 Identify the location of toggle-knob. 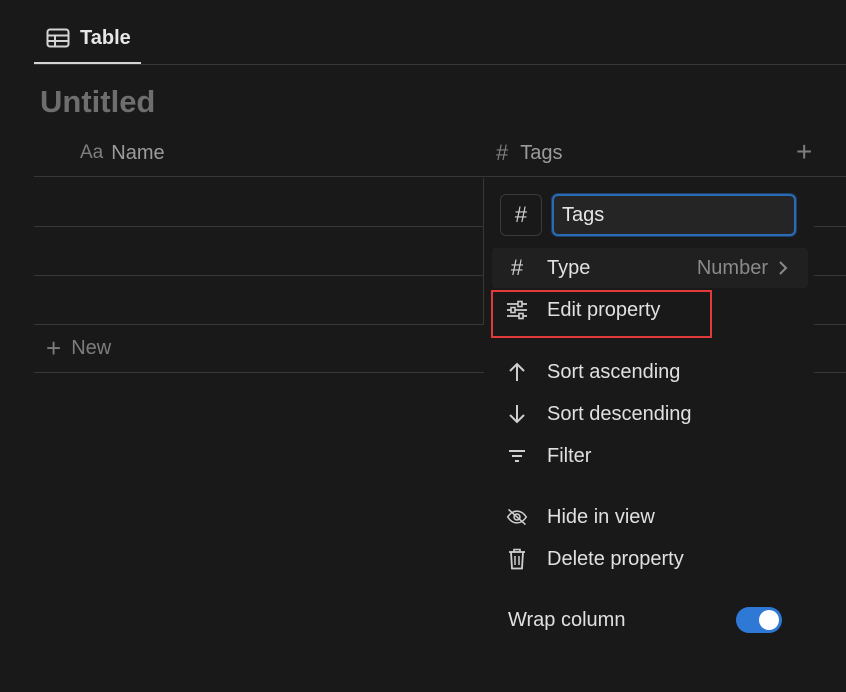
(769, 620).